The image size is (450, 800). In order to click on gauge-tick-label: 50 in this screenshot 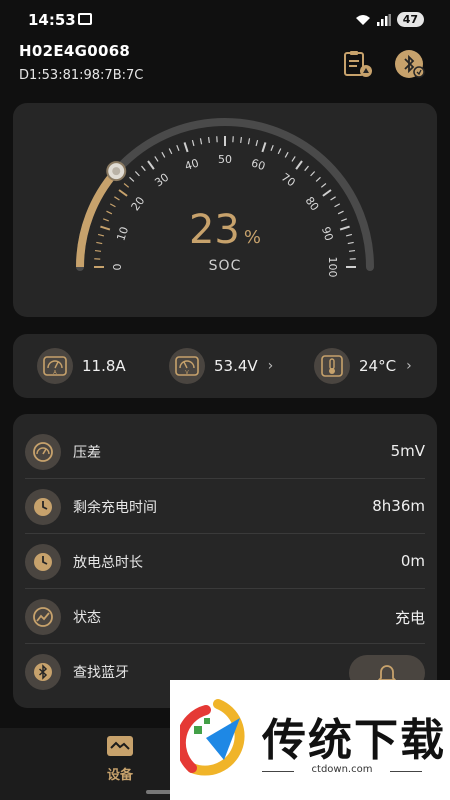, I will do `click(225, 159)`.